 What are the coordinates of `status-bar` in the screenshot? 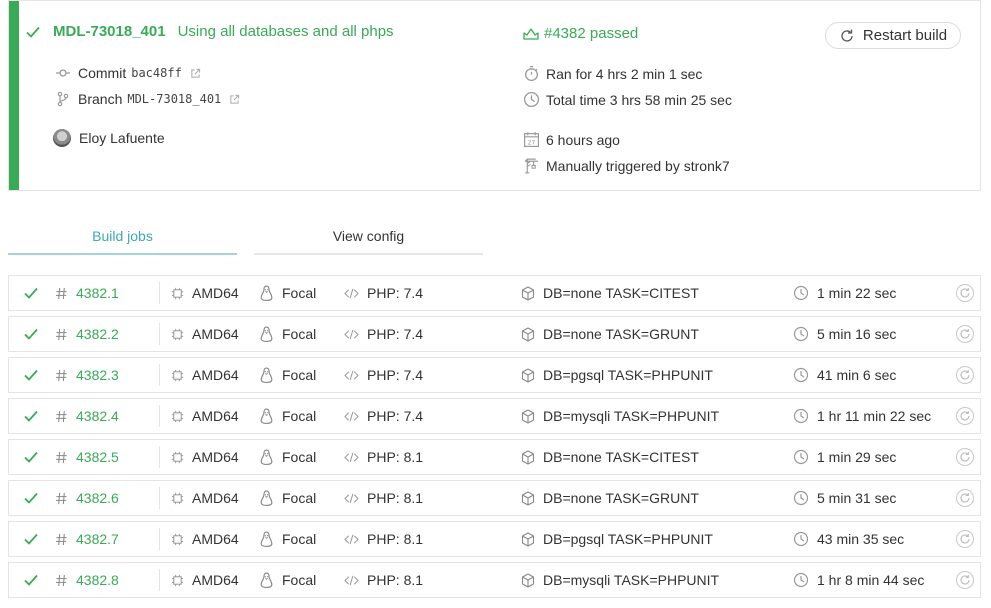 It's located at (14, 95).